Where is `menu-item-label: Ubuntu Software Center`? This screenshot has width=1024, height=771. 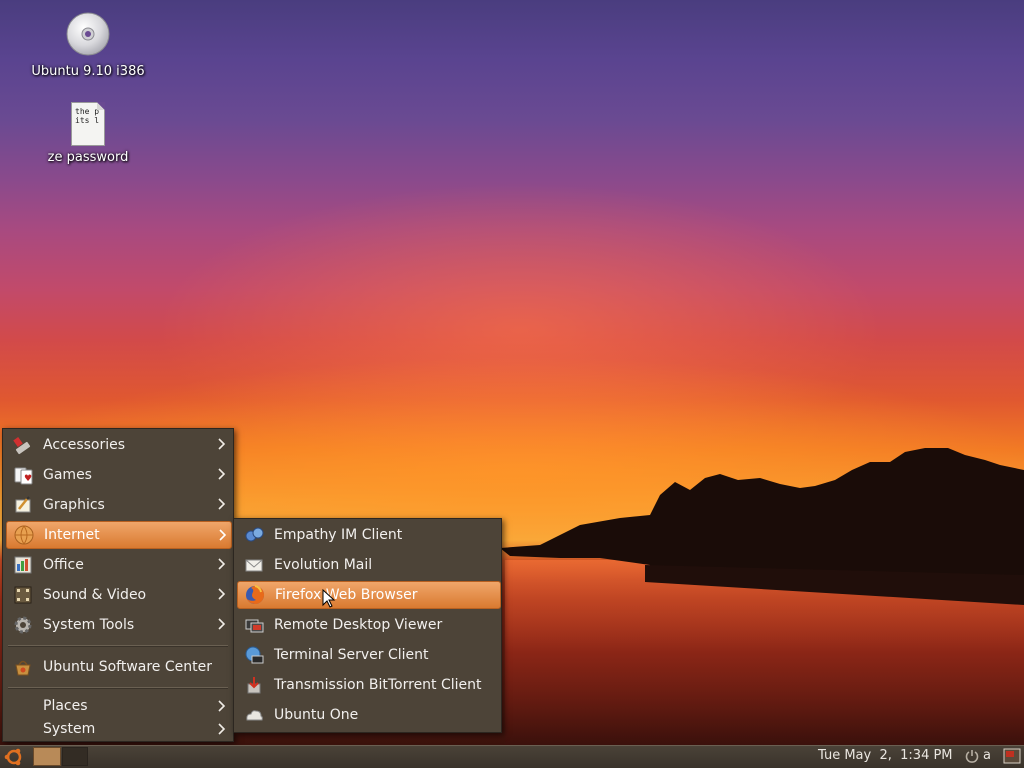
menu-item-label: Ubuntu Software Center is located at coordinates (127, 667).